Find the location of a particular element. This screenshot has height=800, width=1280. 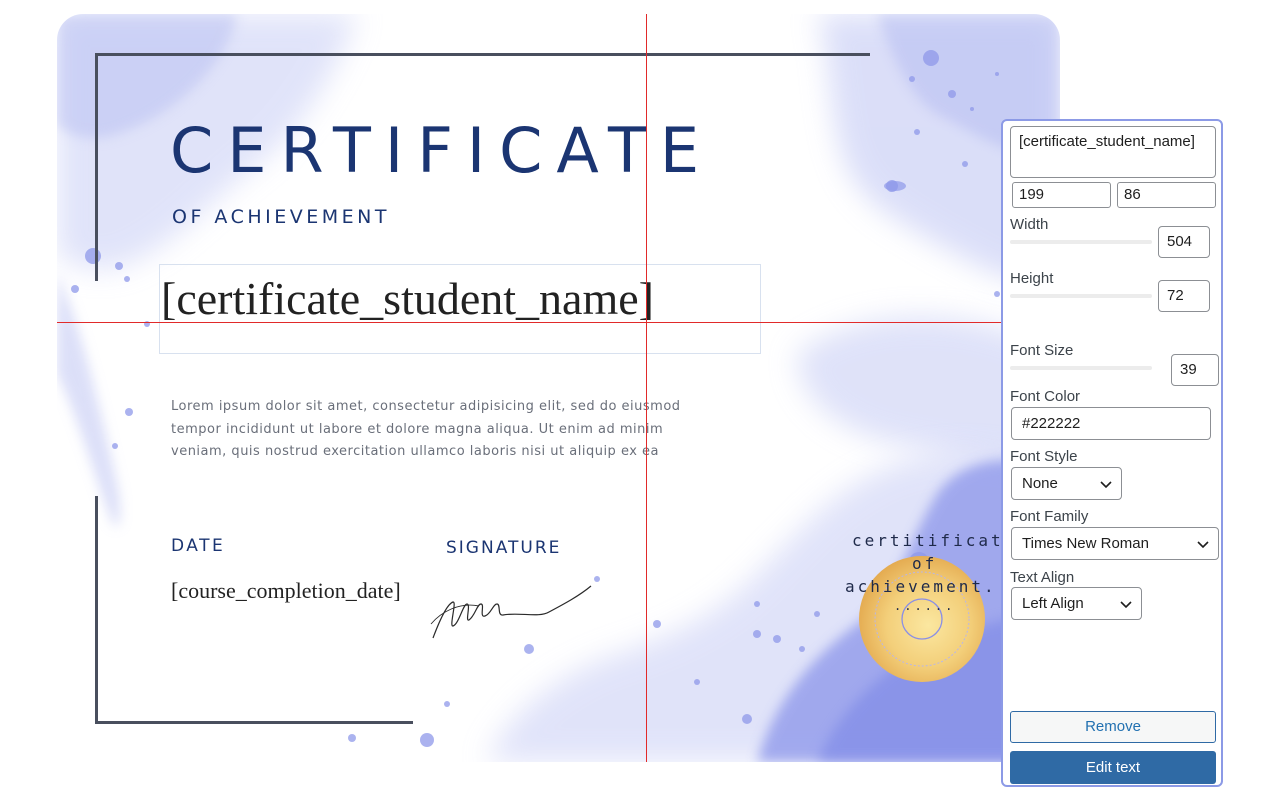

font-family-label: Font Family is located at coordinates (1049, 516).